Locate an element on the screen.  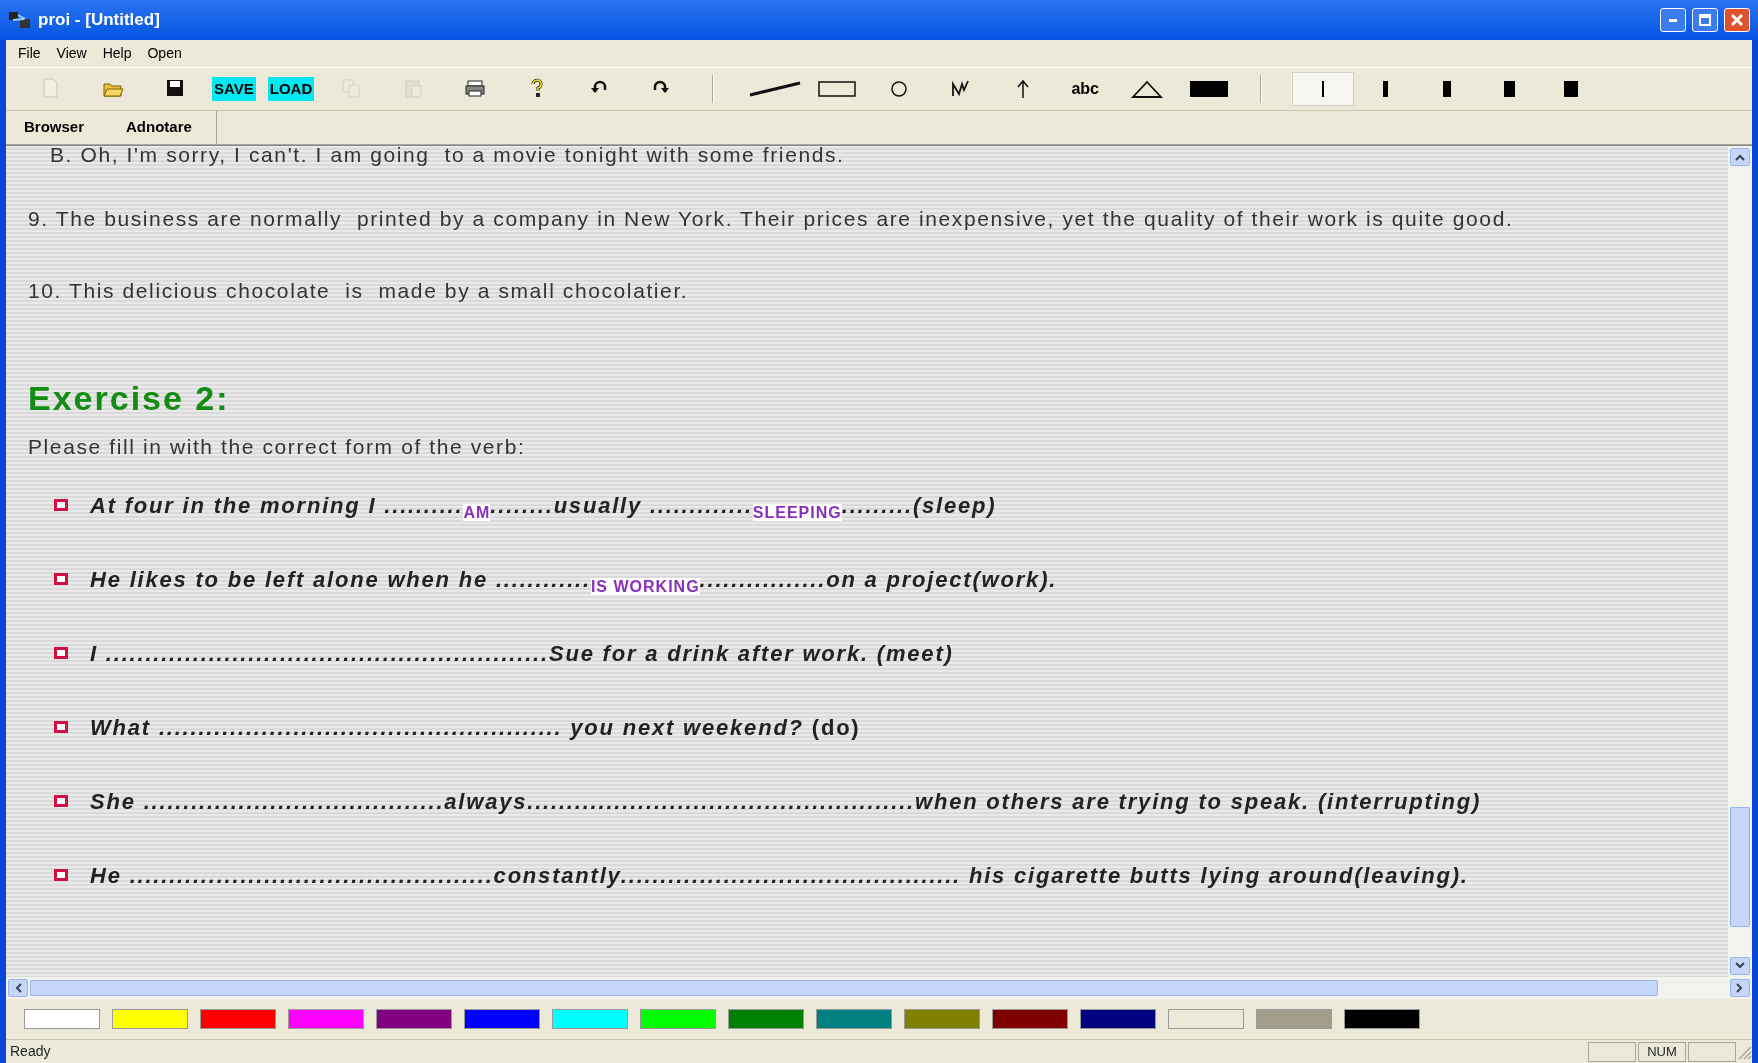
scroll-down-button is located at coordinates (1740, 966).